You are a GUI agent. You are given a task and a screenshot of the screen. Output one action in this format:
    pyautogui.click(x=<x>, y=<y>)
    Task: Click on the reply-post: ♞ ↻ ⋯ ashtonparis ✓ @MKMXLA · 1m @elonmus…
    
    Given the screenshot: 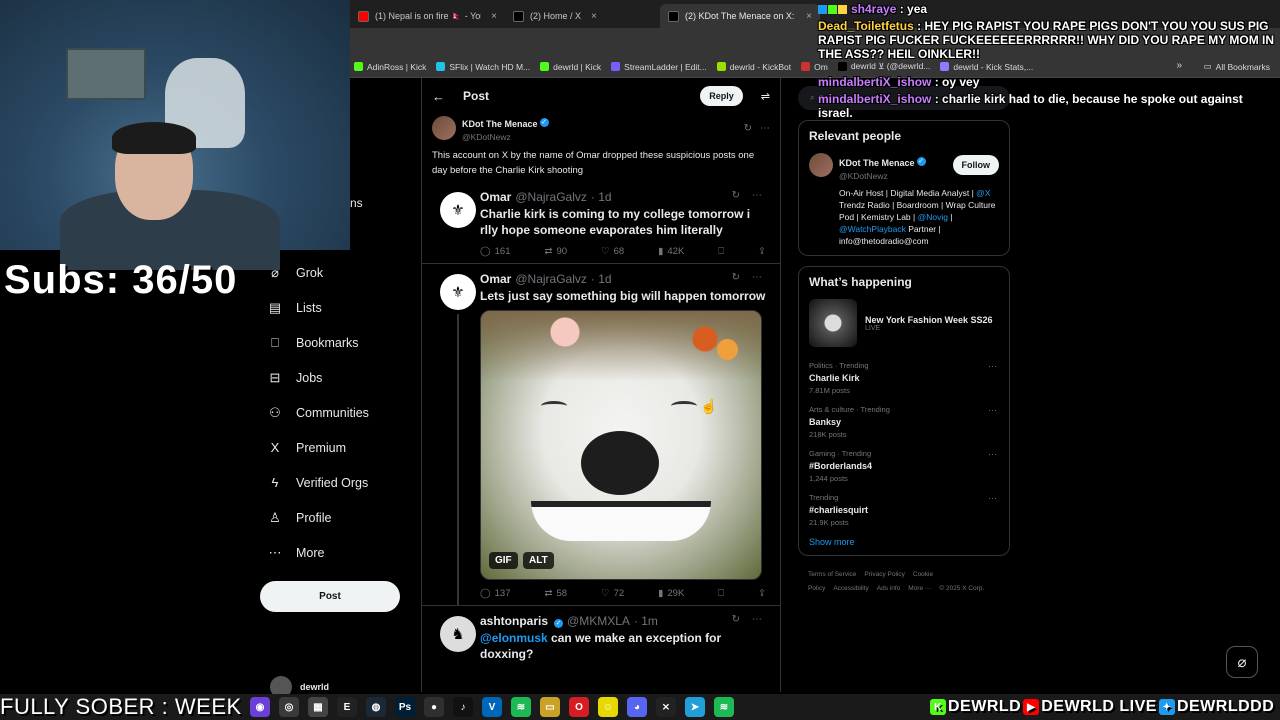 What is the action you would take?
    pyautogui.click(x=601, y=636)
    